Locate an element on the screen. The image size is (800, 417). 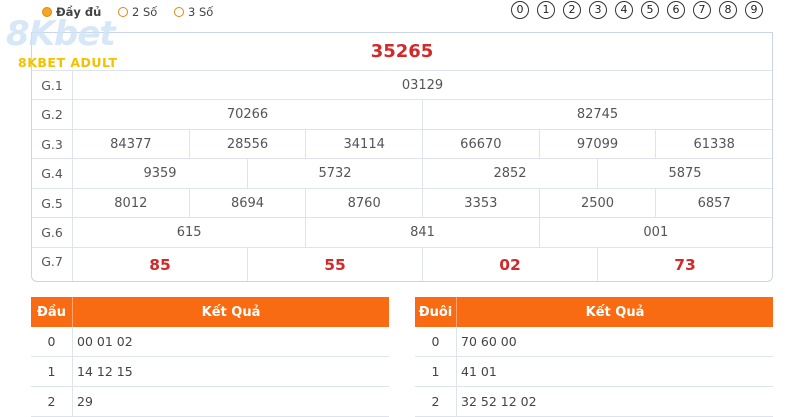
prize-label: G.2 is located at coordinates (52, 114).